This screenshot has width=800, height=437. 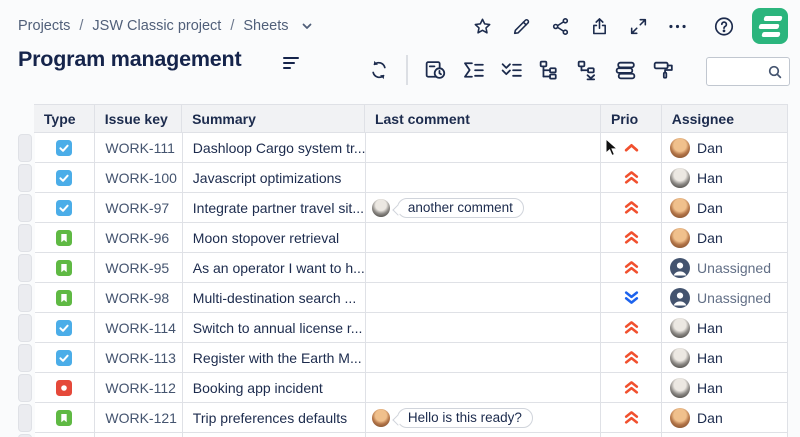 I want to click on search-input, so click(x=739, y=71).